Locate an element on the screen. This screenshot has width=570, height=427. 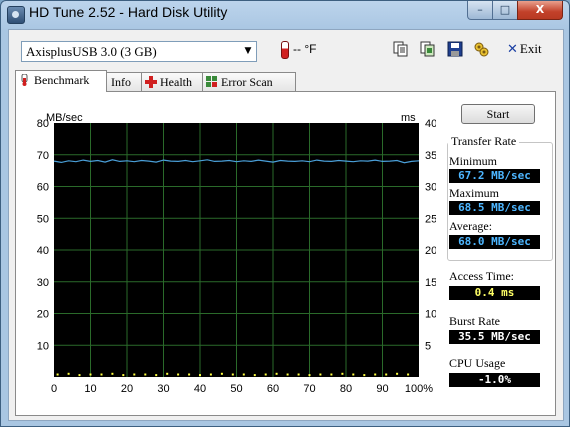
tab-error-scan: Error Scan is located at coordinates (249, 82).